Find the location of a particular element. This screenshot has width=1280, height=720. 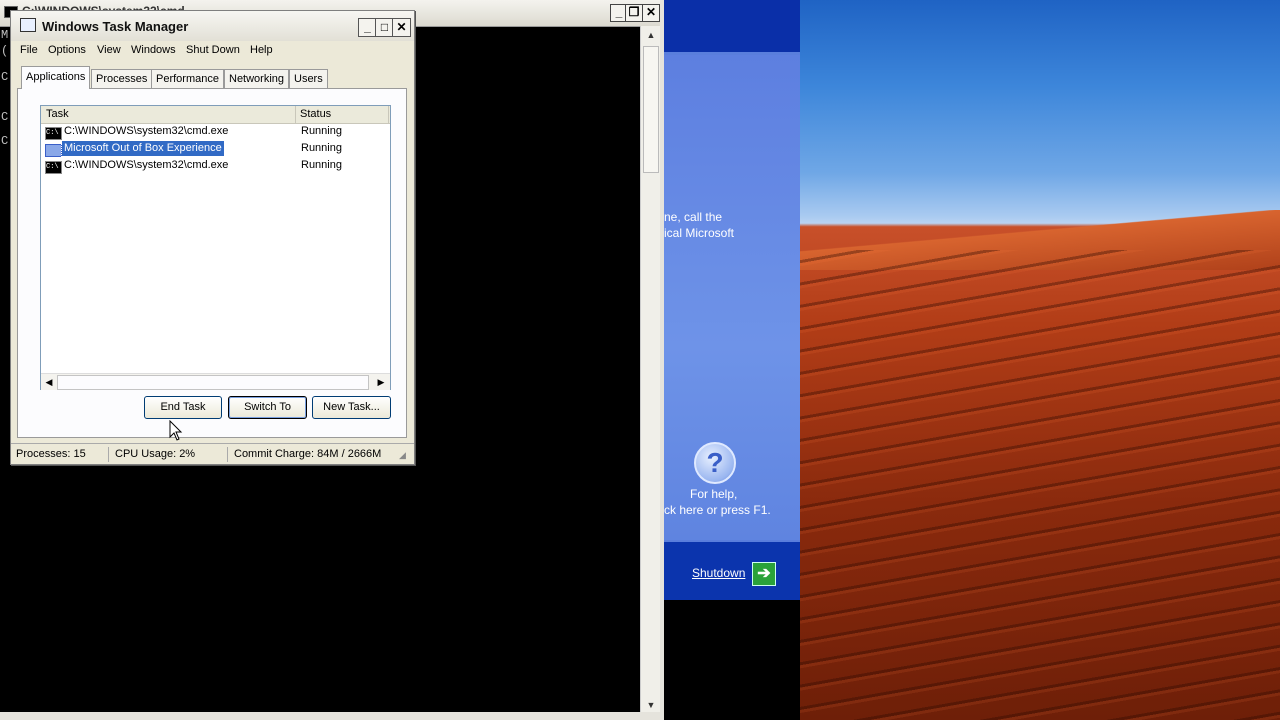

cmd-text-char: M is located at coordinates (5, 35).